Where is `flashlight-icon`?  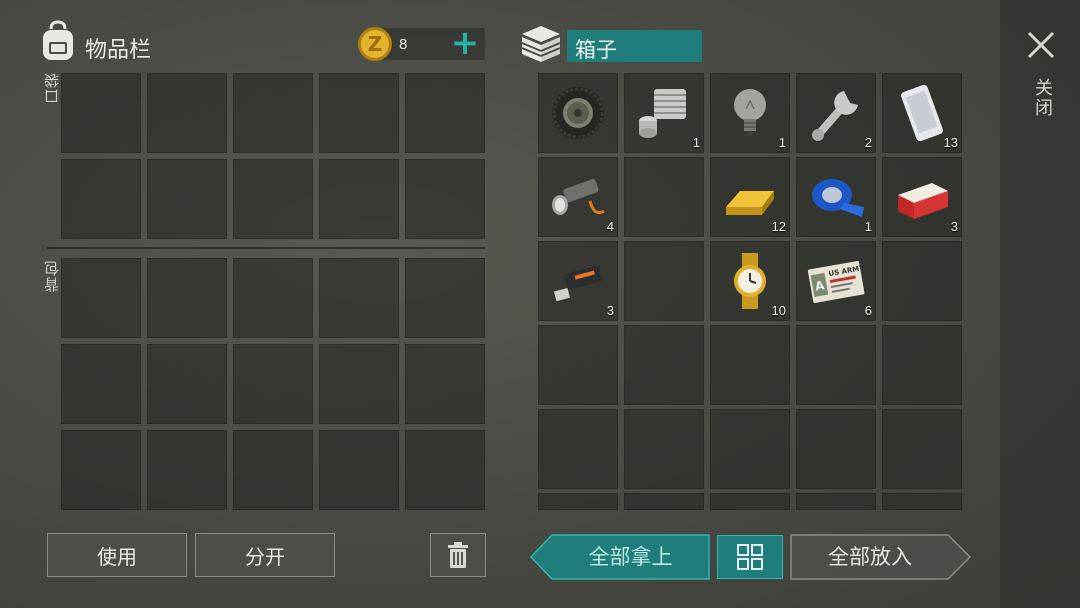 flashlight-icon is located at coordinates (578, 197).